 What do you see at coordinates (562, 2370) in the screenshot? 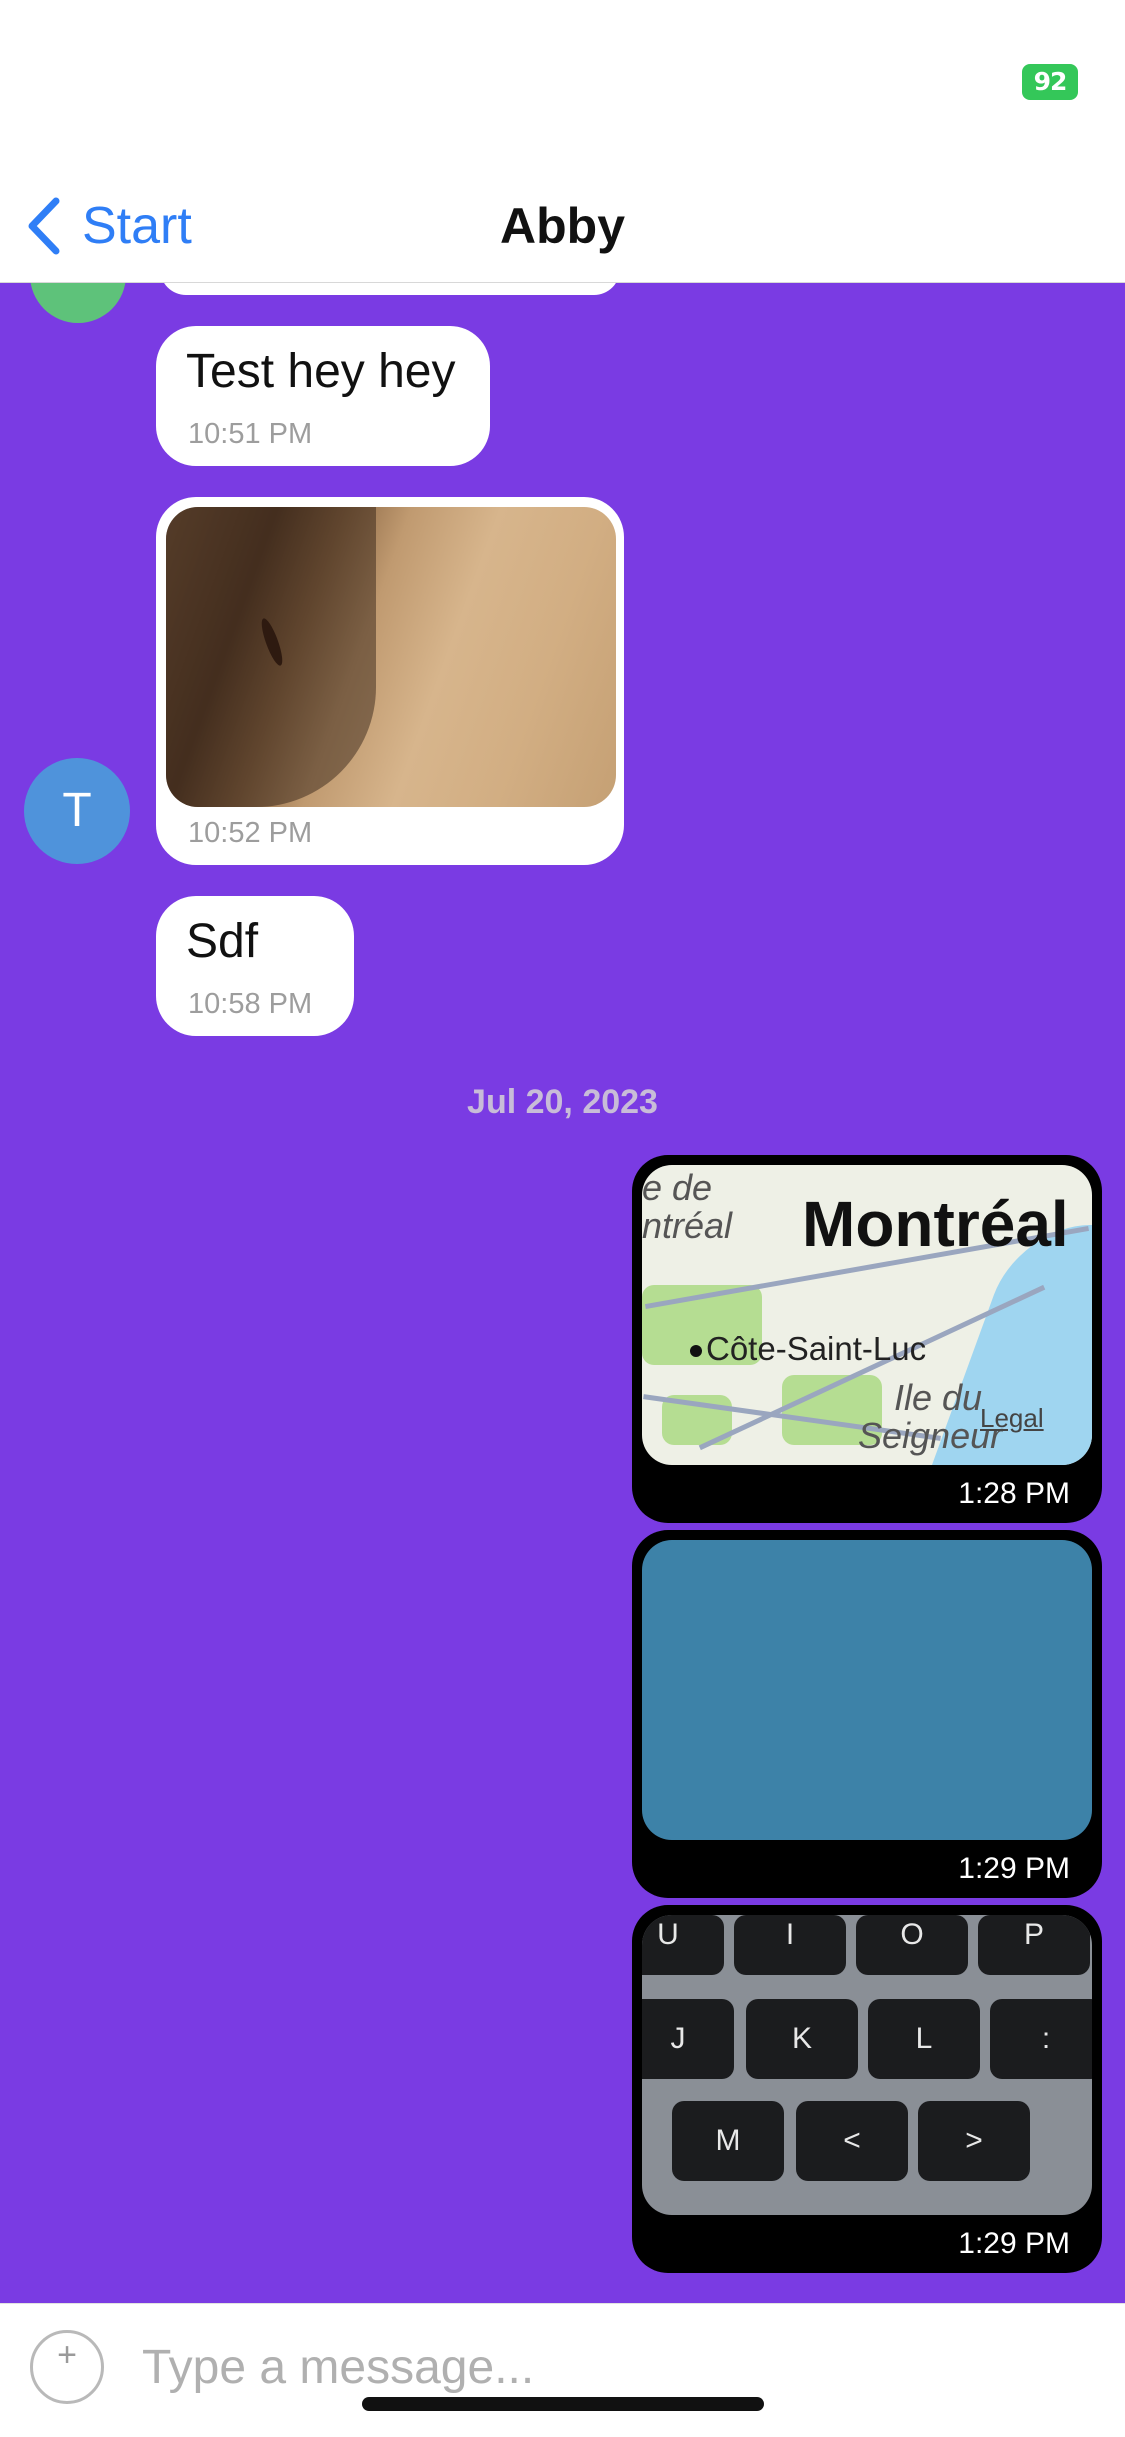
I see `message-composer: +` at bounding box center [562, 2370].